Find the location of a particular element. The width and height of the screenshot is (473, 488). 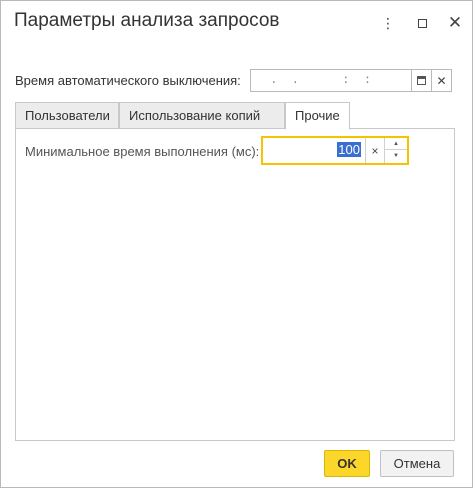

min-time-input: 100 is located at coordinates (314, 150).